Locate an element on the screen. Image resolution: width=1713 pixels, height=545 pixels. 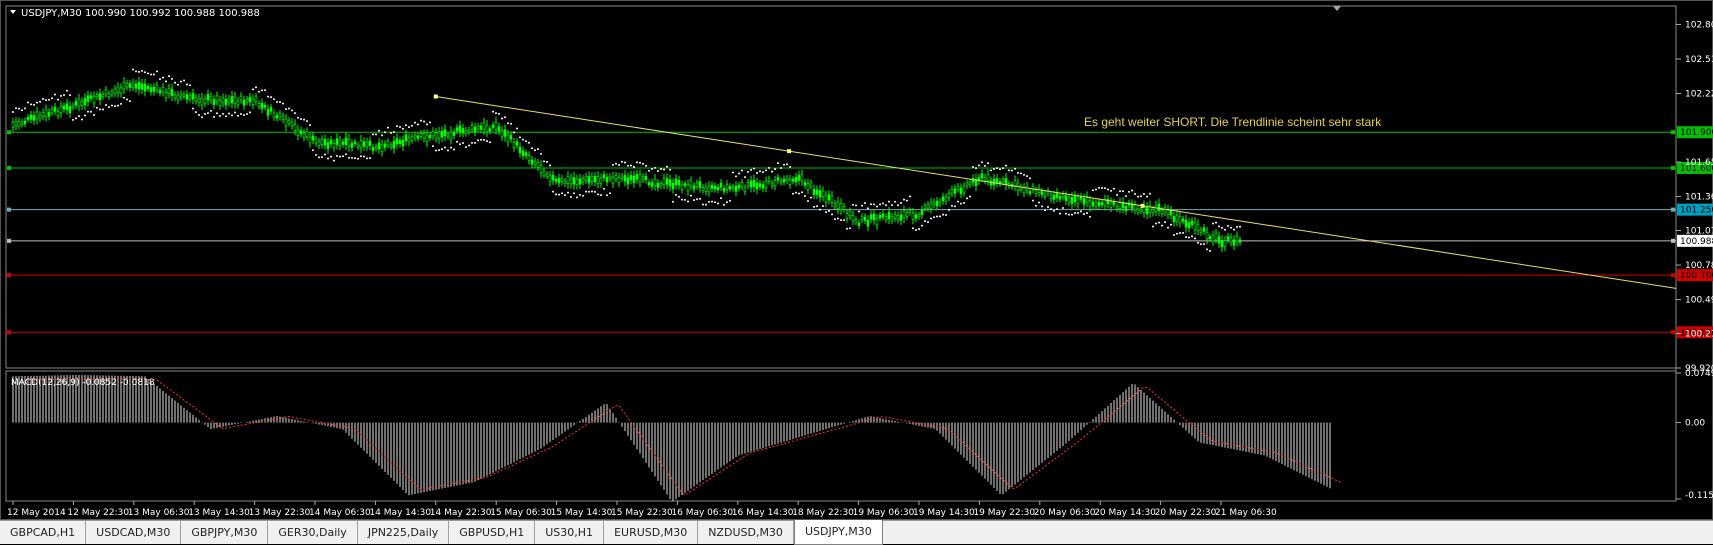
tab-jpn225: JPN225,Daily is located at coordinates (404, 532).